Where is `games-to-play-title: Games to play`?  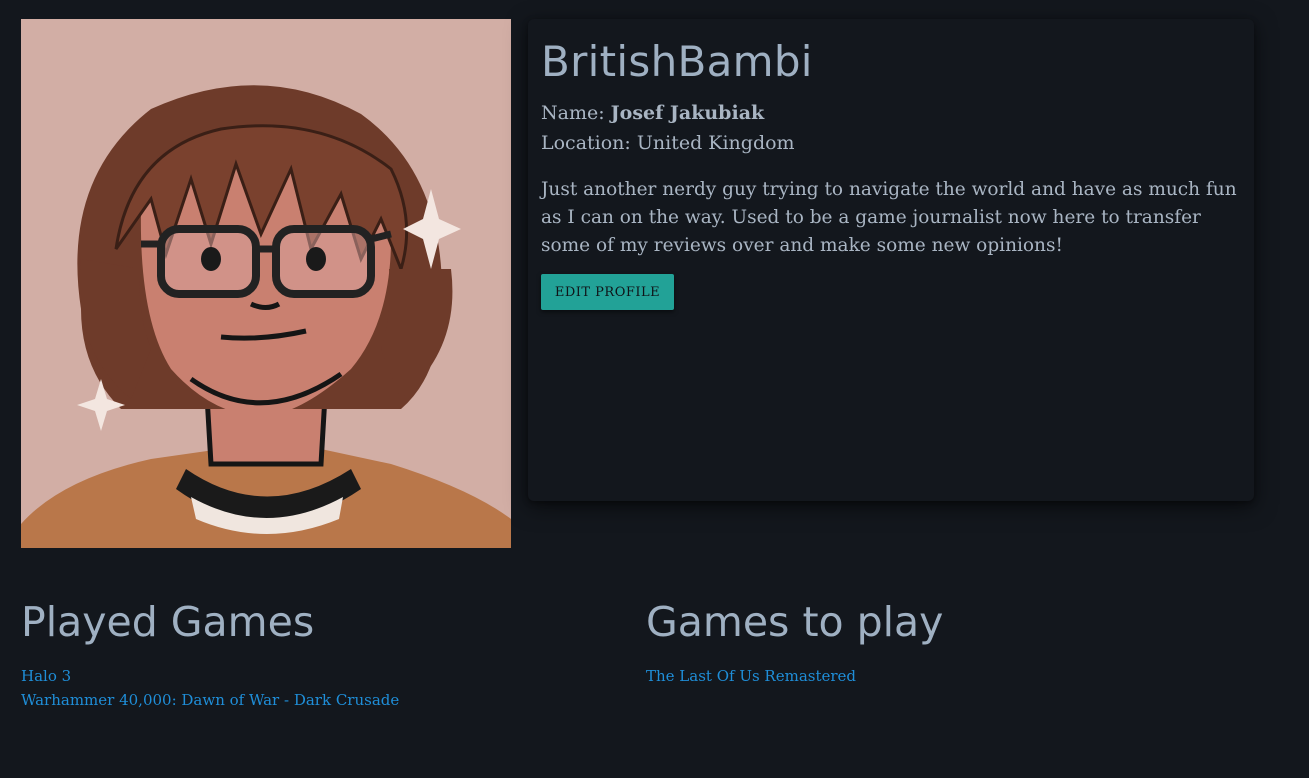 games-to-play-title: Games to play is located at coordinates (795, 622).